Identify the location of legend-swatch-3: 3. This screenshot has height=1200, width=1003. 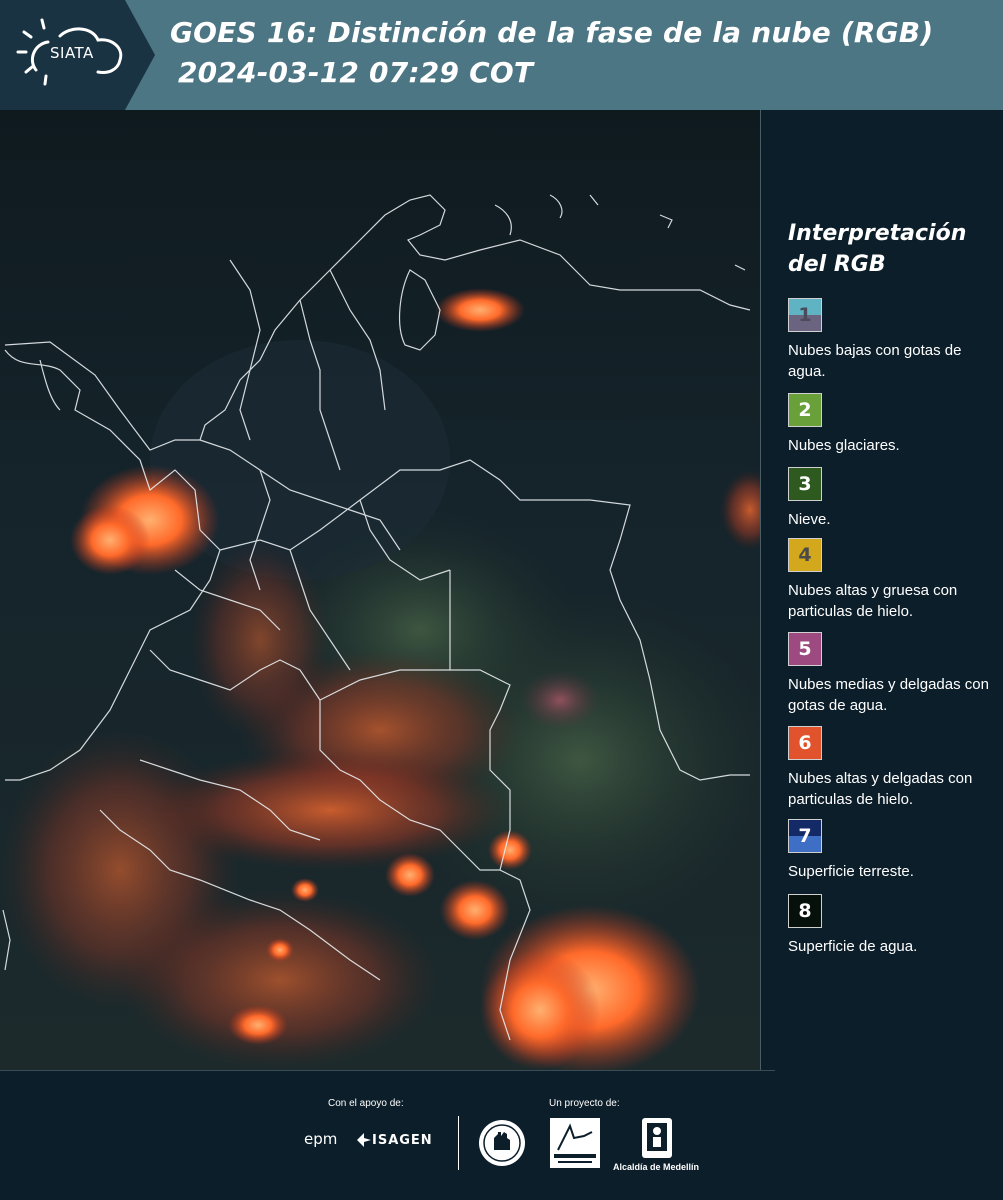
(805, 484).